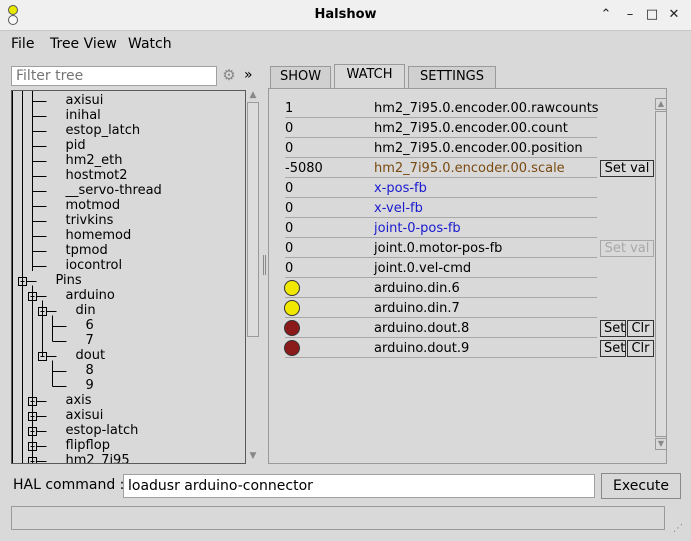  I want to click on watch-row: -5080 hm2_7i95.0.encoder.00.scale Set val, so click(464, 168).